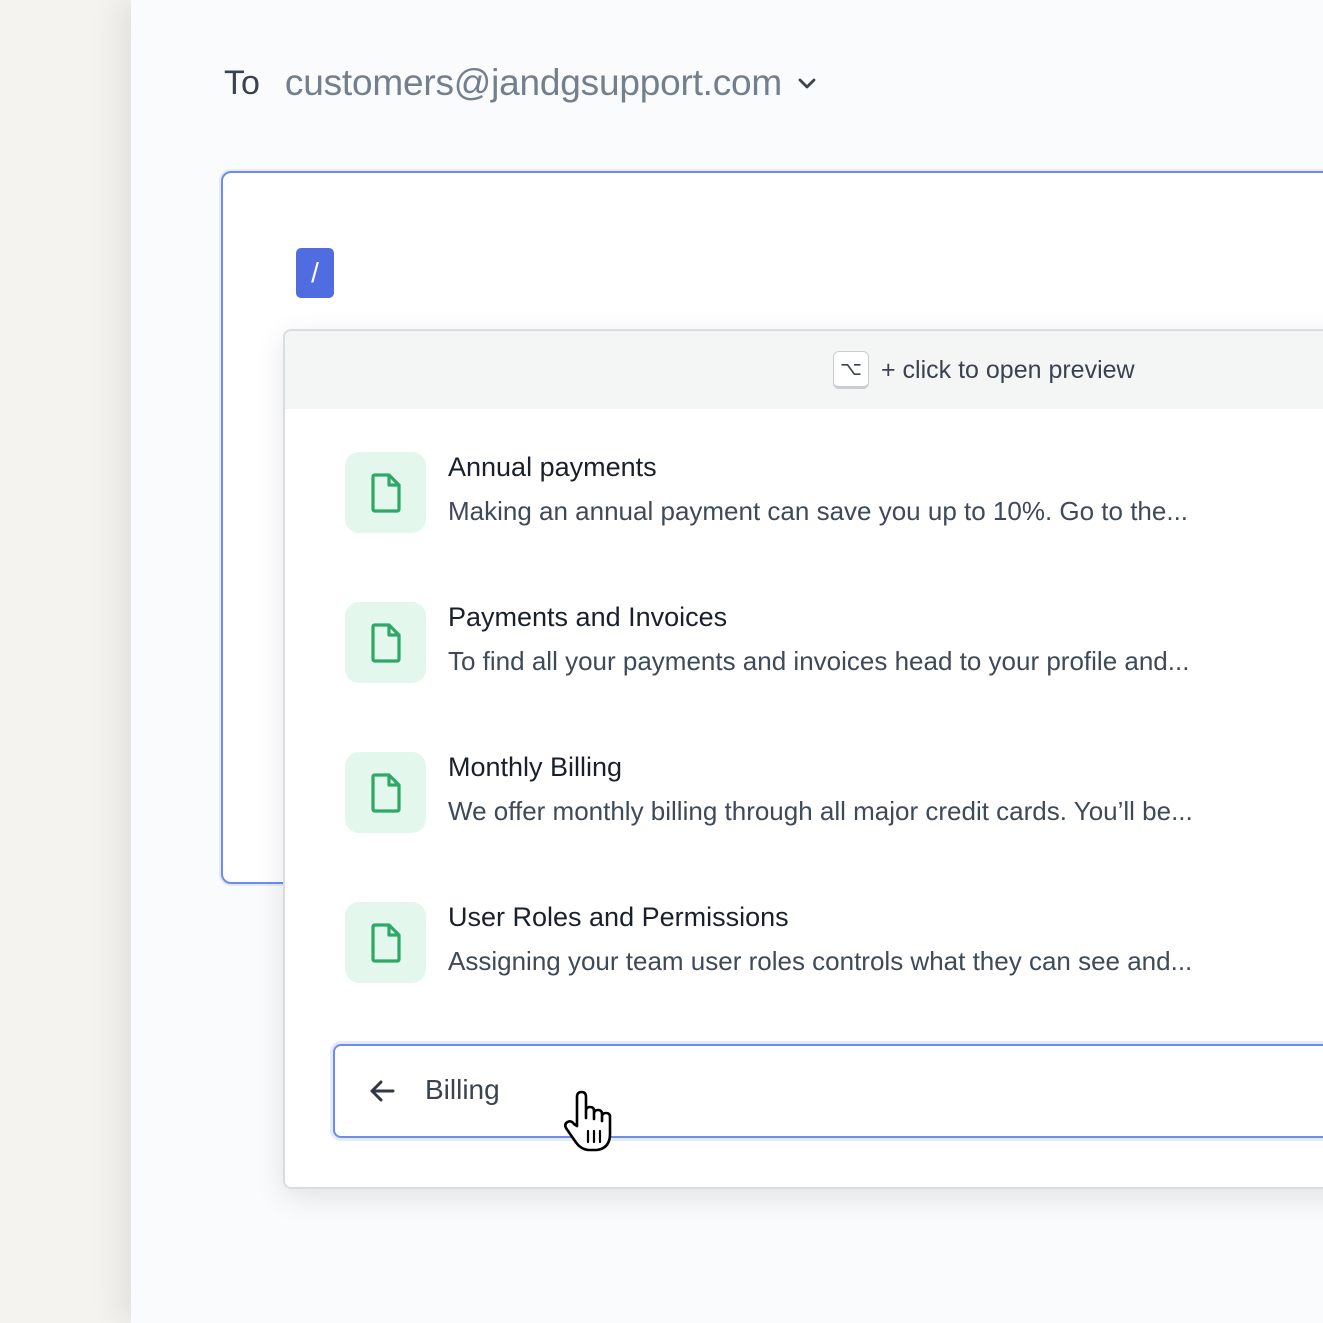  I want to click on result-title: User Roles and Permissions, so click(618, 917).